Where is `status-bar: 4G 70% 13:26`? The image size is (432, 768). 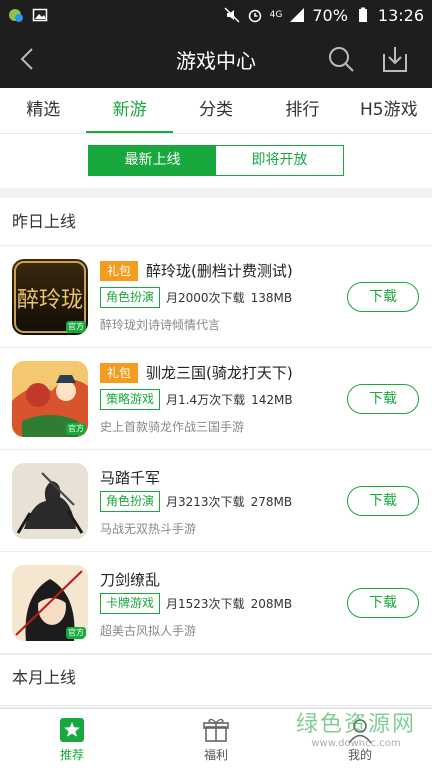
status-bar: 4G 70% 13:26 is located at coordinates (216, 15).